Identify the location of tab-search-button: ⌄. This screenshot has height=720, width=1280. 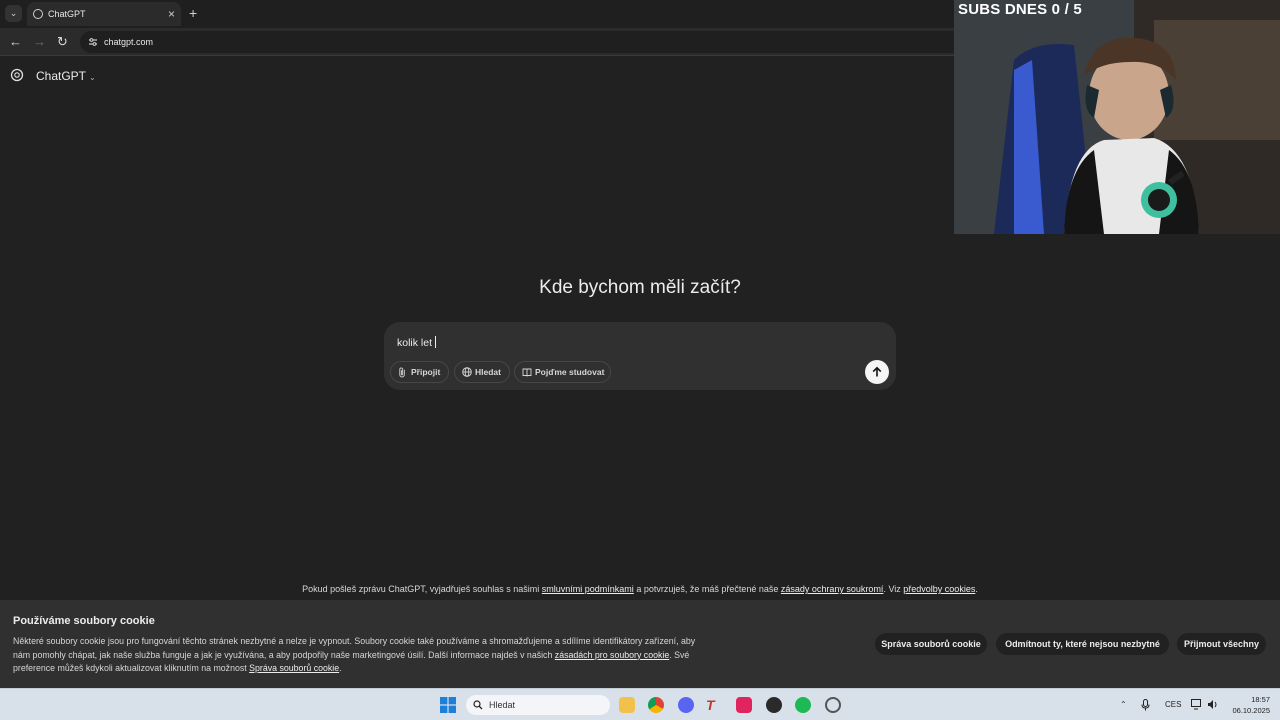
(13, 13).